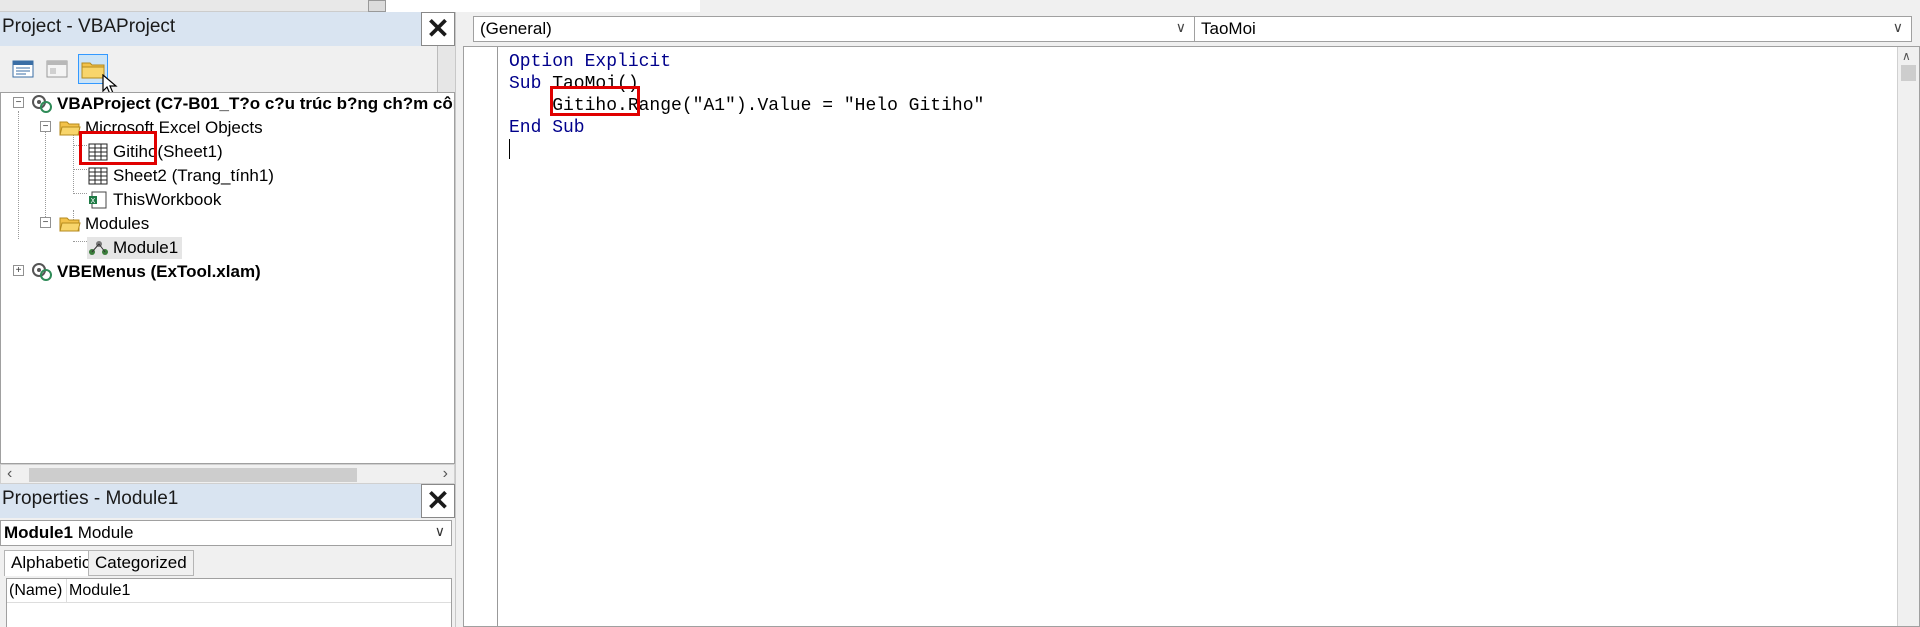 Image resolution: width=1920 pixels, height=627 pixels. Describe the element at coordinates (37, 590) in the screenshot. I see `property-key: (Name)` at that location.